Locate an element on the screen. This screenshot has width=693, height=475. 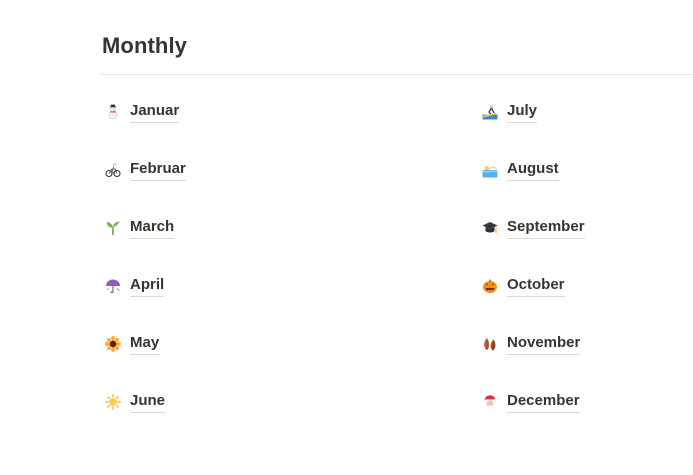
month-label: October is located at coordinates (536, 286).